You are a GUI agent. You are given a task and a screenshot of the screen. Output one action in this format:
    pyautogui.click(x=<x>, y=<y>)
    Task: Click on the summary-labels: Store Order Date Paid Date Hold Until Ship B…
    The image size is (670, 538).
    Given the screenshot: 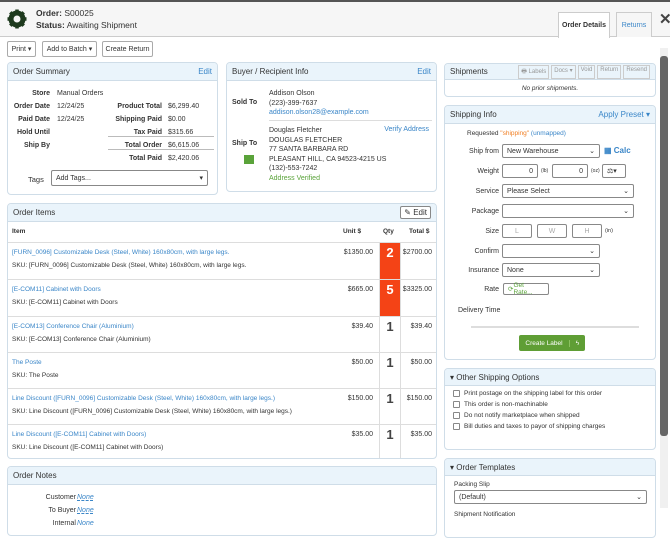 What is the action you would take?
    pyautogui.click(x=31, y=119)
    